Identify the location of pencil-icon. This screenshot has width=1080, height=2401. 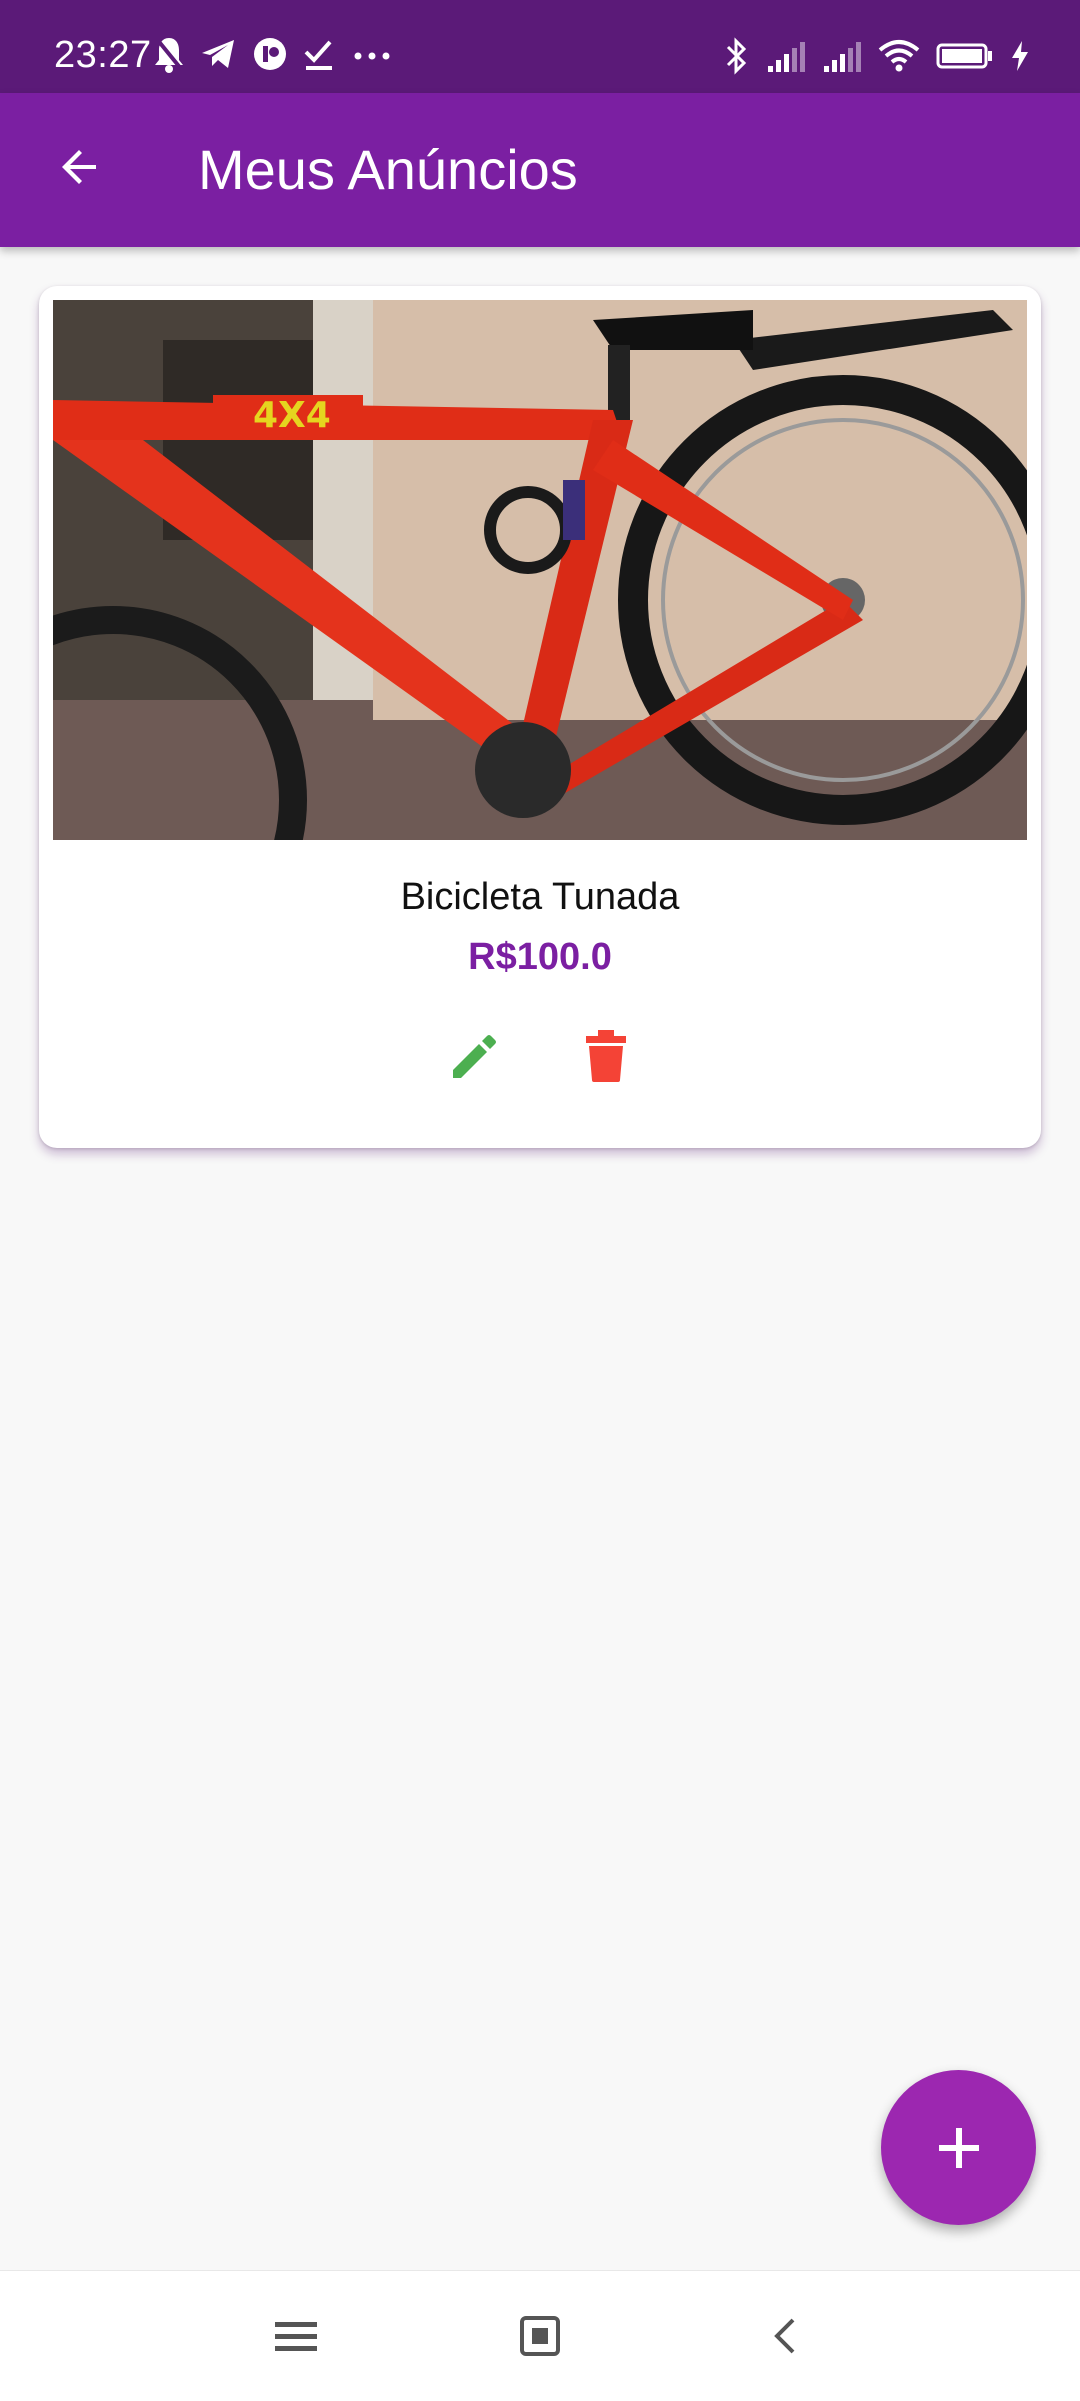
(474, 1056).